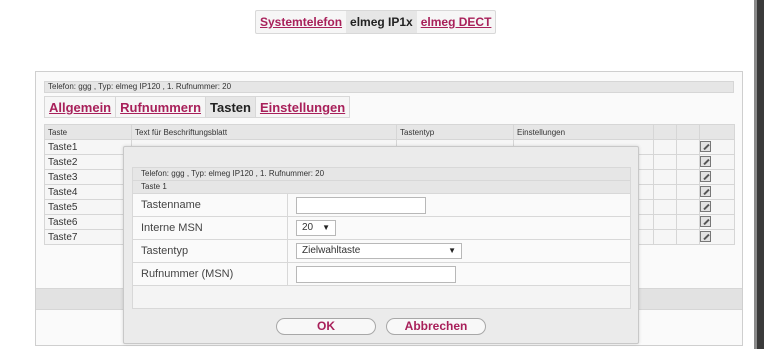  I want to click on dialog-buttons: OK Abbrechen, so click(381, 326).